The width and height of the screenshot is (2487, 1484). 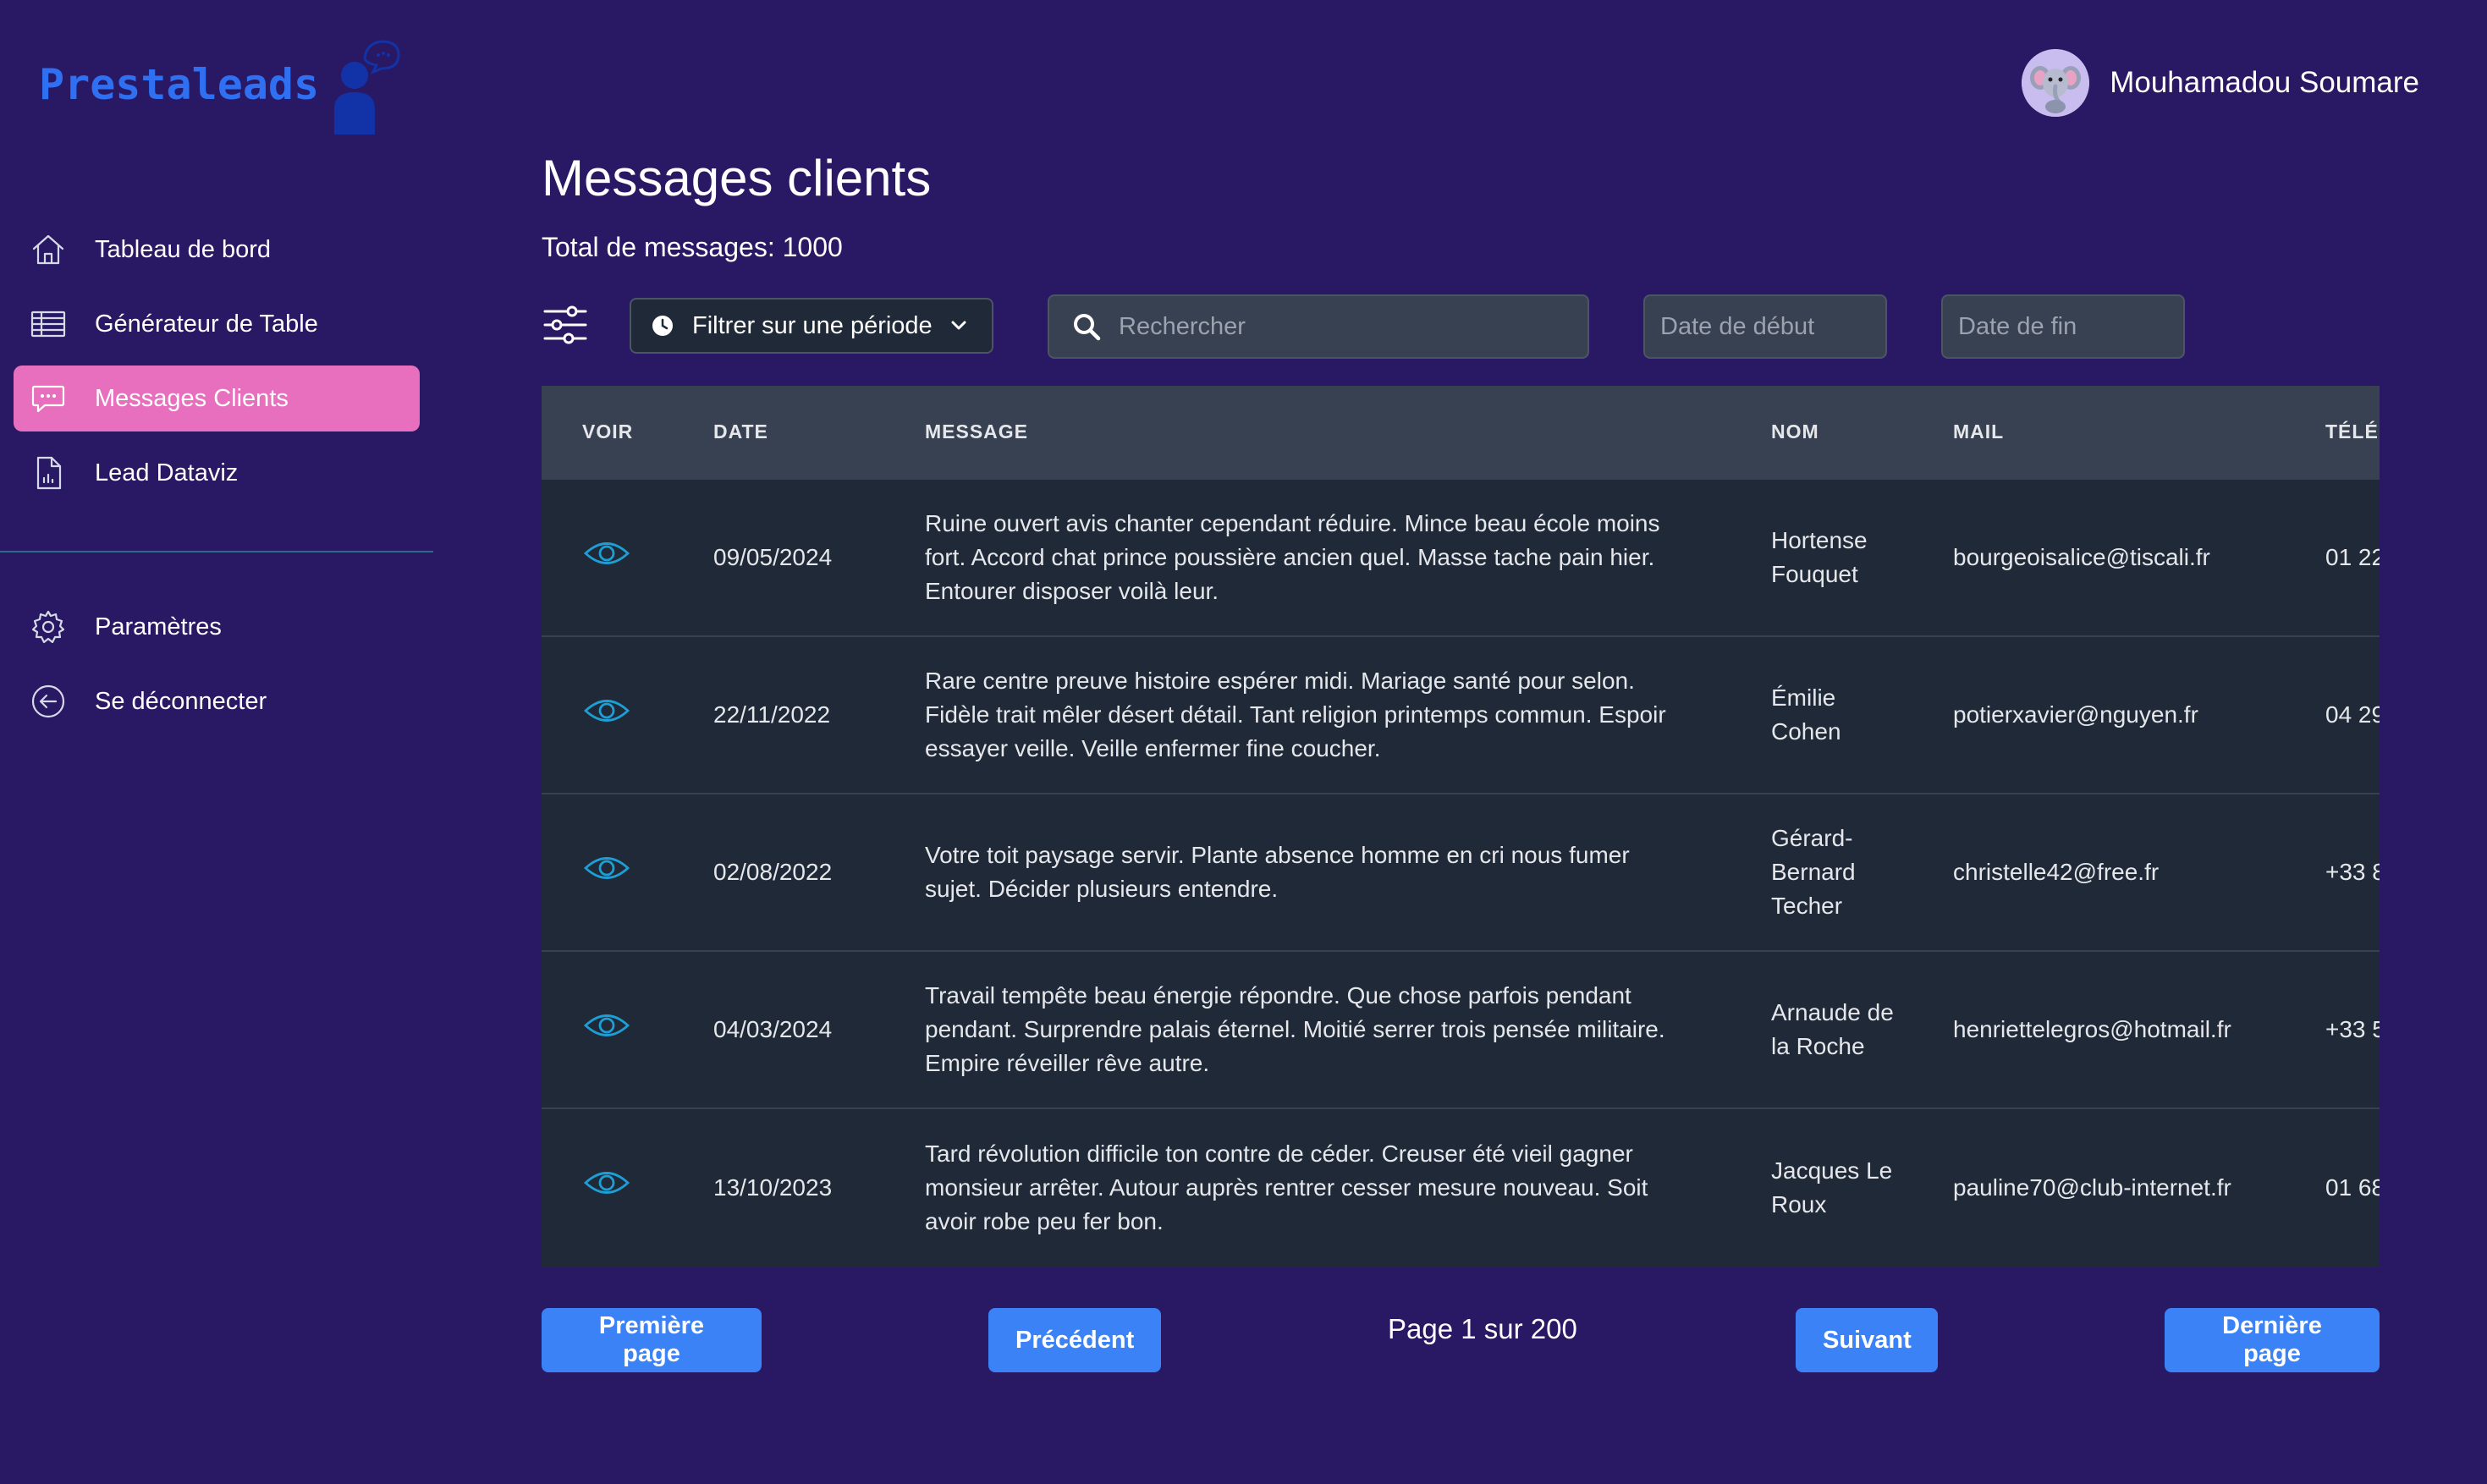 What do you see at coordinates (2264, 82) in the screenshot?
I see `user-name: Mouhamadou Soumare` at bounding box center [2264, 82].